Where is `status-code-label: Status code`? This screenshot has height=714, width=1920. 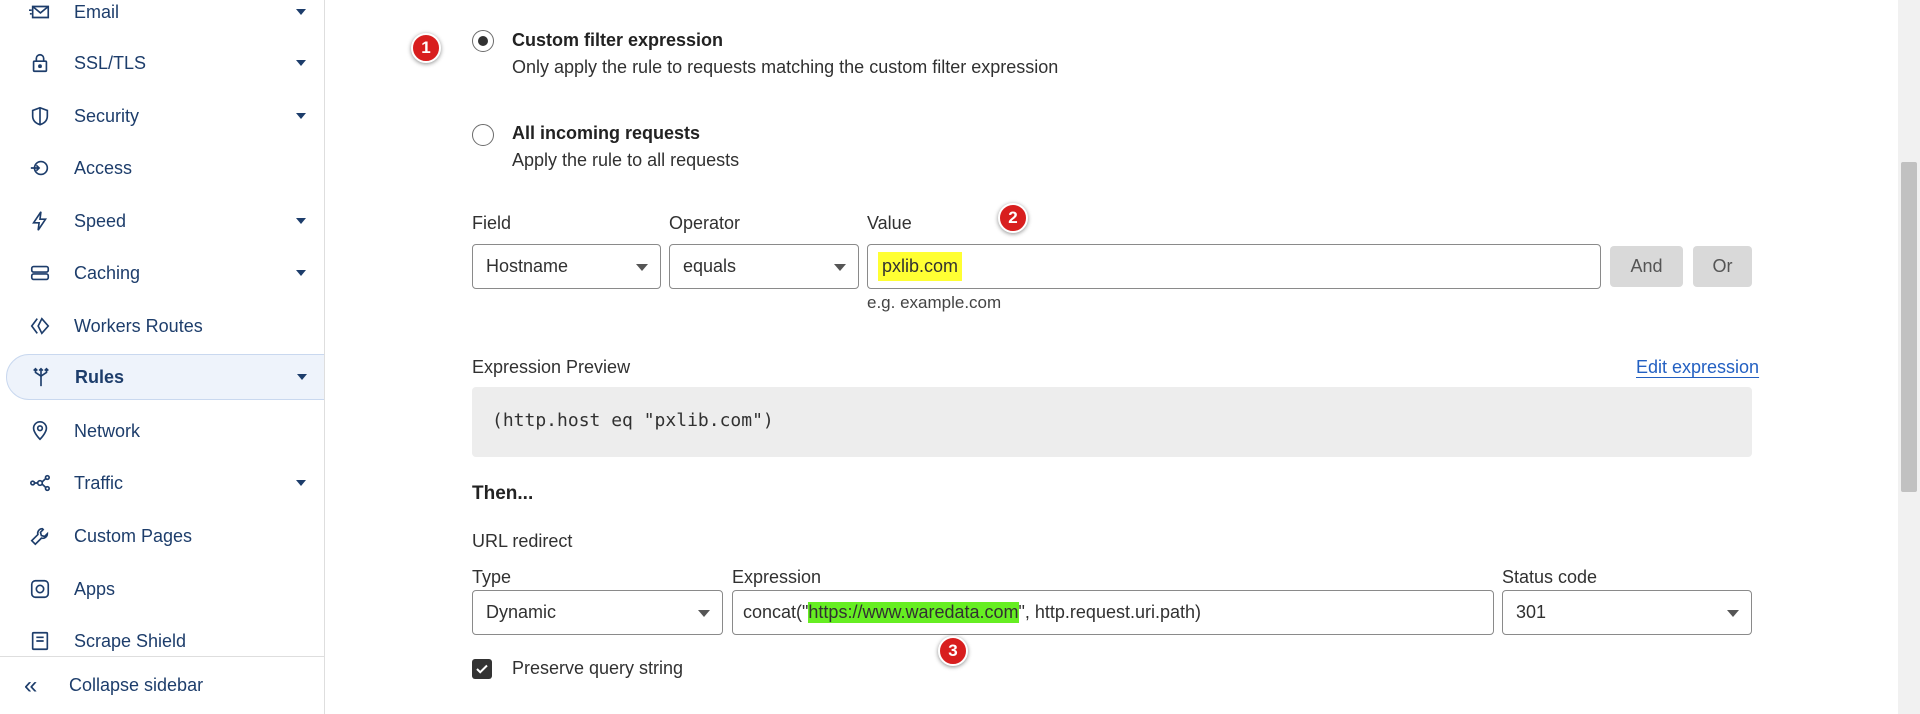
status-code-label: Status code is located at coordinates (1550, 577).